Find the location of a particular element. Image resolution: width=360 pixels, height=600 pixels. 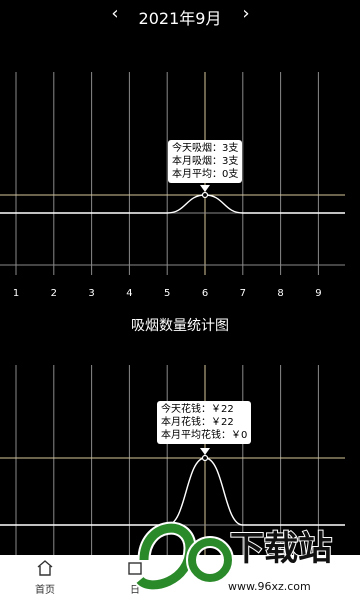

smoking-tooltip: 今天吸烟：3支 本月吸烟：3支 本月平均：0支 is located at coordinates (205, 161).